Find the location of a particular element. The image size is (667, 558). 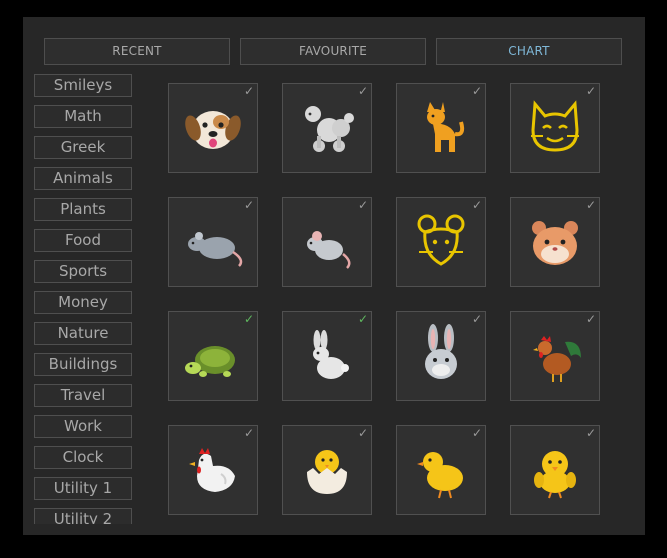

emoji-cell-chicken: ✓ is located at coordinates (213, 470).